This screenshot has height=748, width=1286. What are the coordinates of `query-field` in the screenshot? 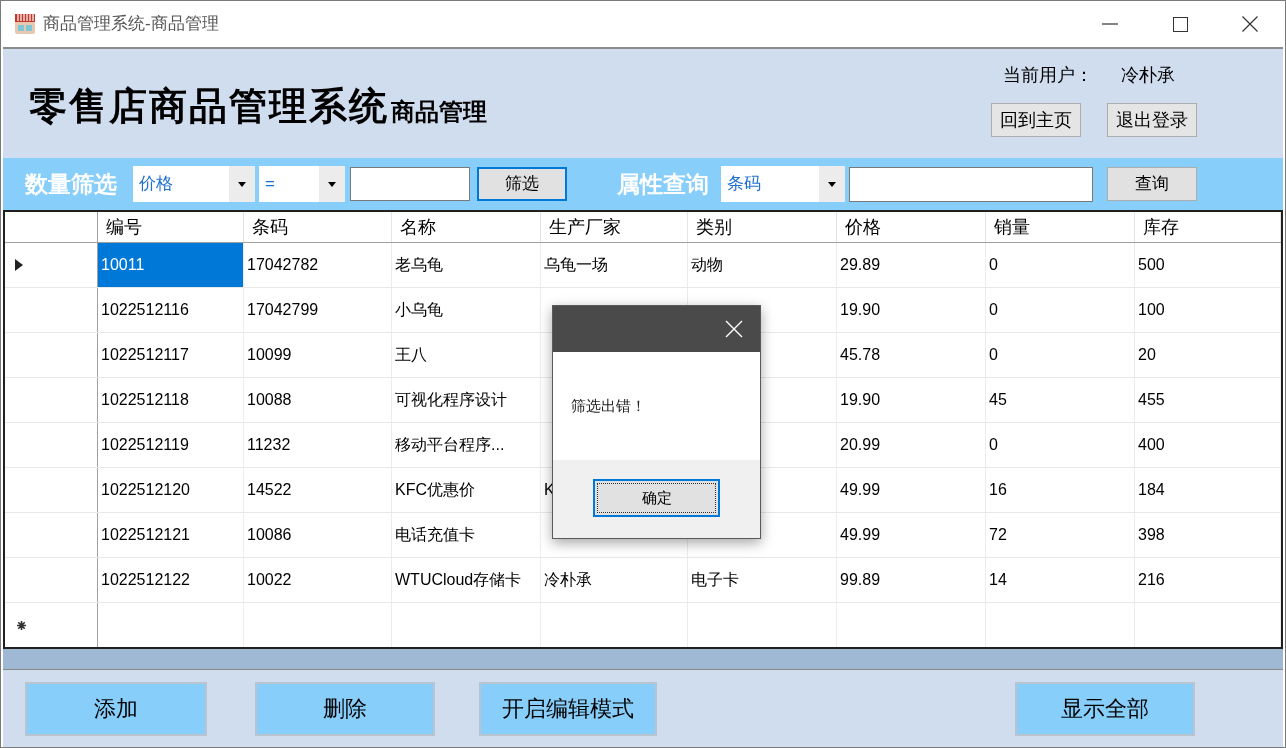 It's located at (971, 184).